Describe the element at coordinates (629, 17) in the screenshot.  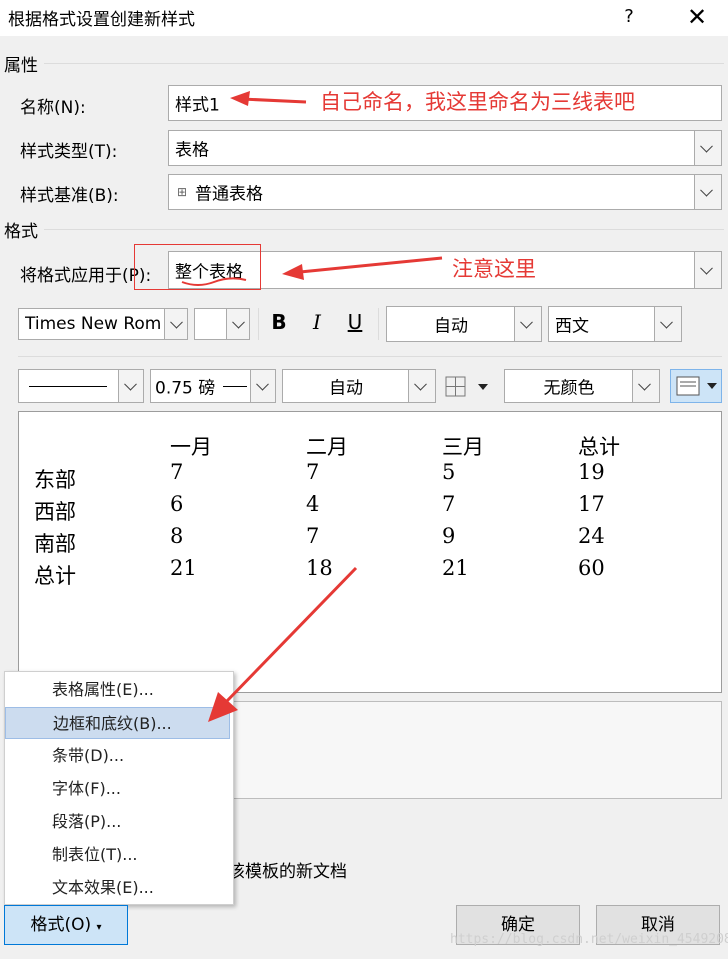
I see `help-button: ?` at that location.